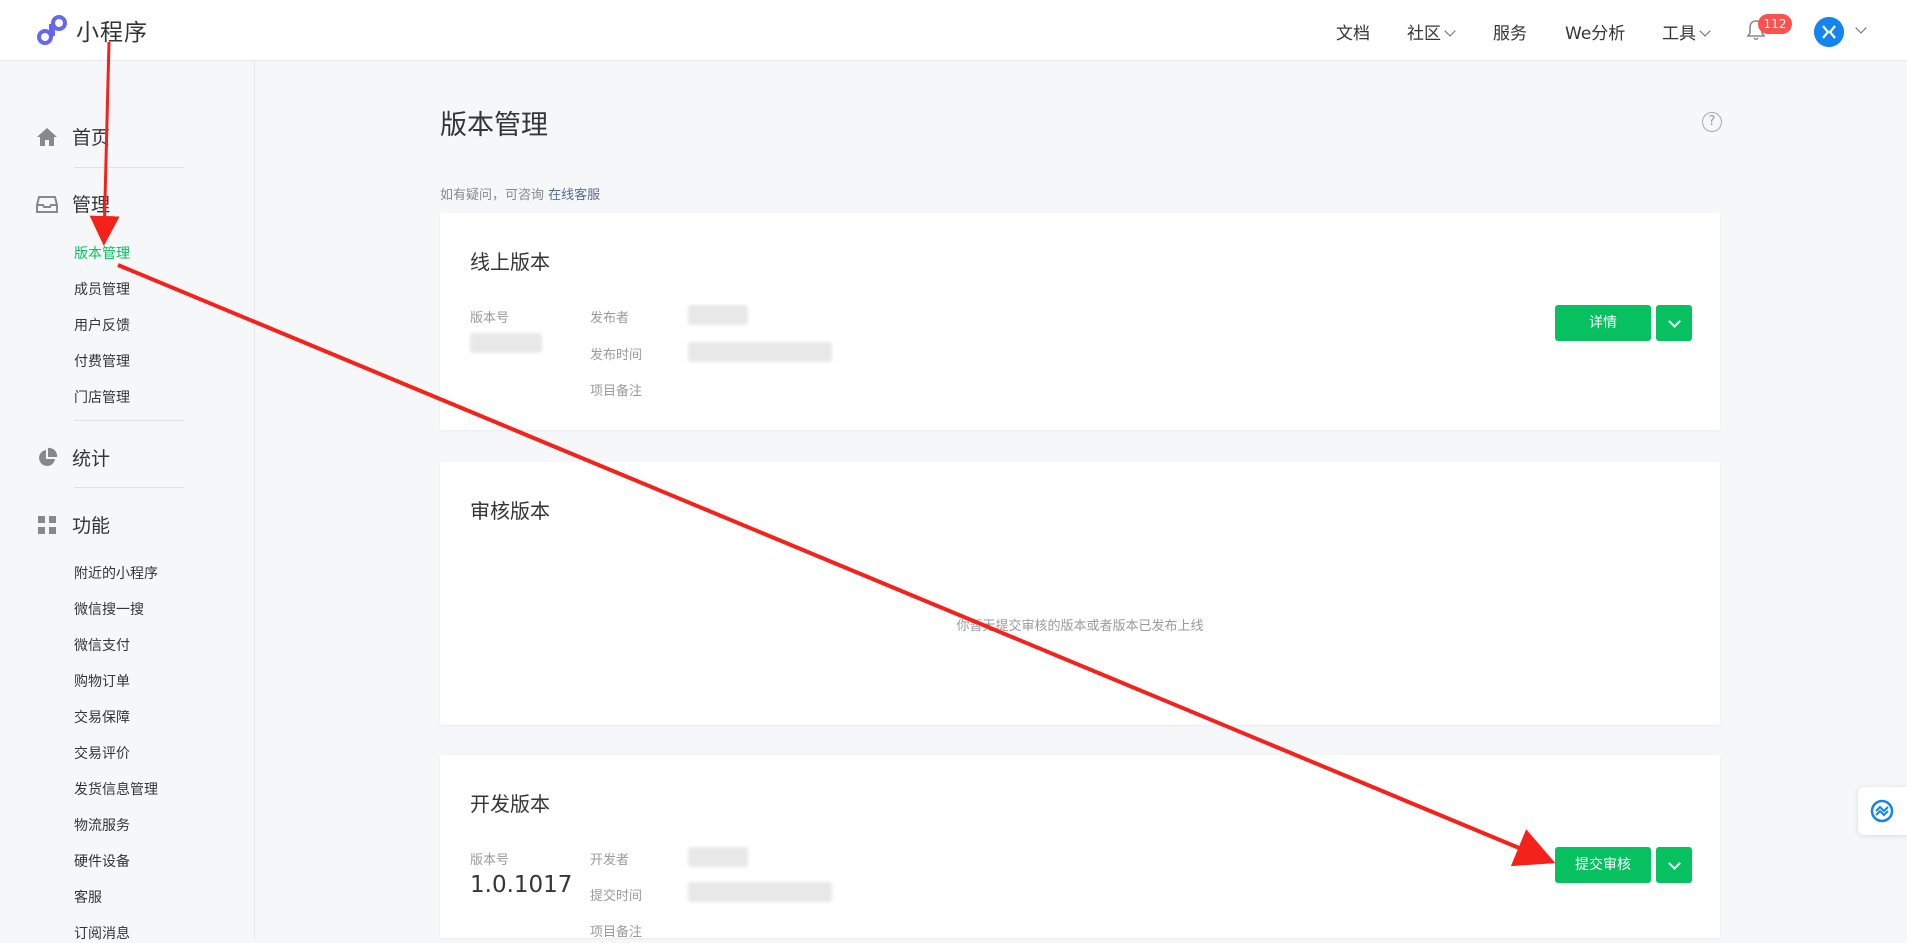  I want to click on sidebar-item-home: 首页, so click(73, 136).